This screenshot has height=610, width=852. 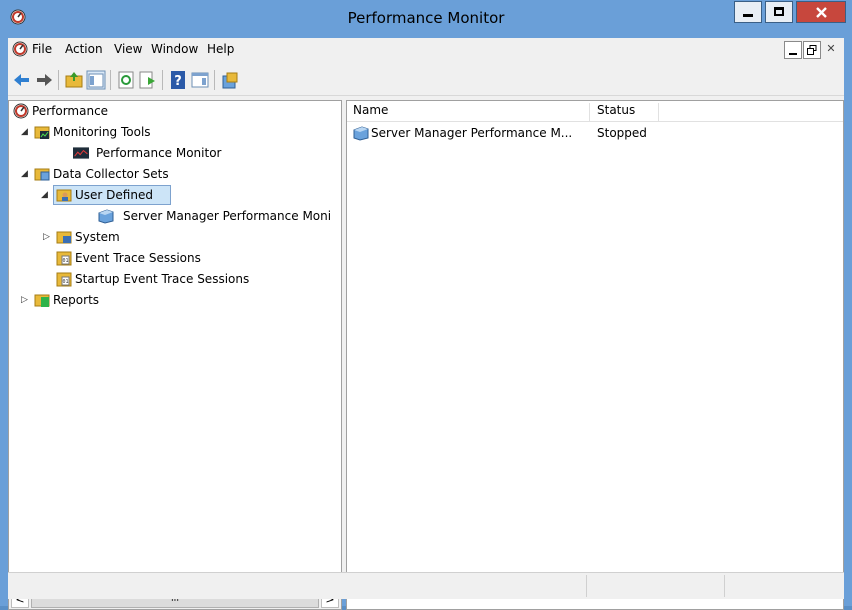 What do you see at coordinates (42, 49) in the screenshot?
I see `menu-file: File` at bounding box center [42, 49].